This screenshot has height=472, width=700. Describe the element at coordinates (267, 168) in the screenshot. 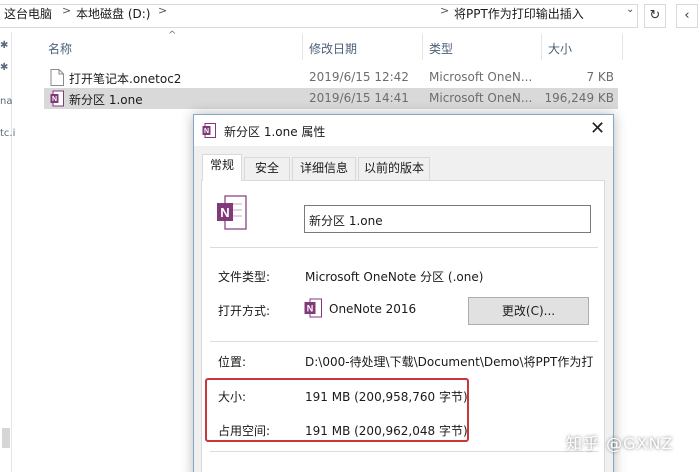

I see `tab-security: 安全` at that location.